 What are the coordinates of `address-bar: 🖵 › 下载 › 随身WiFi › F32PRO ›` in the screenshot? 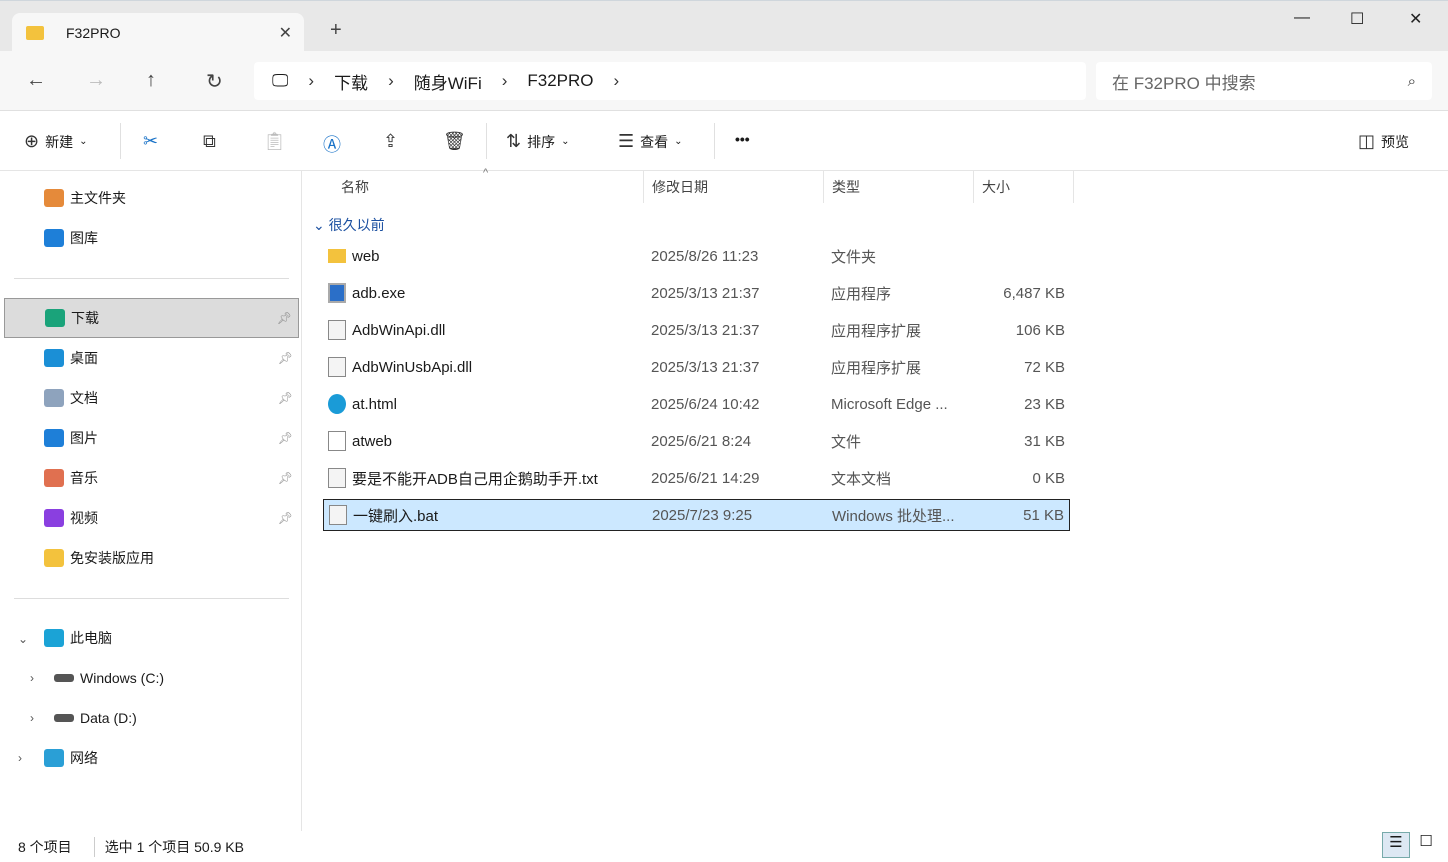 It's located at (670, 81).